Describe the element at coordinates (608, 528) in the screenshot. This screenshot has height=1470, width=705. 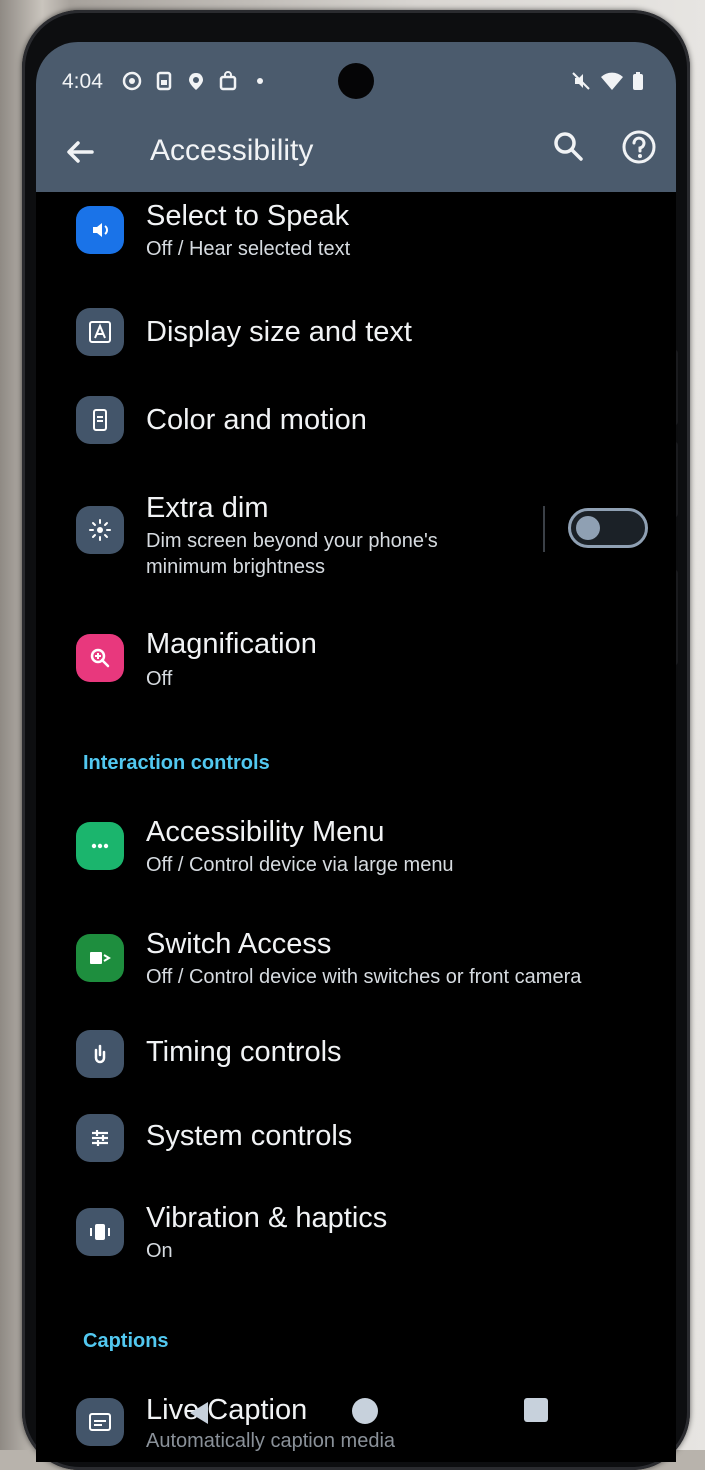
I see `extra-dim-toggle` at that location.